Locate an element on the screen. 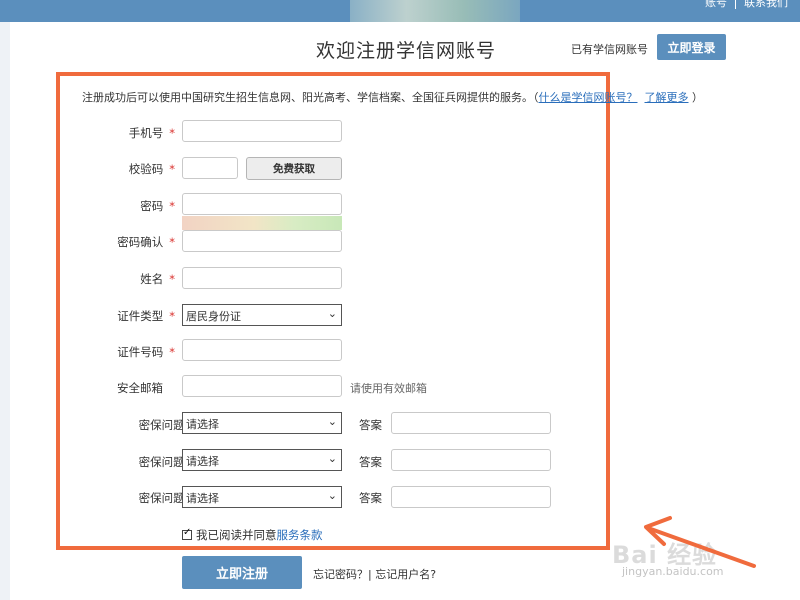  top-banner: 账号 联系我们 is located at coordinates (400, 11).